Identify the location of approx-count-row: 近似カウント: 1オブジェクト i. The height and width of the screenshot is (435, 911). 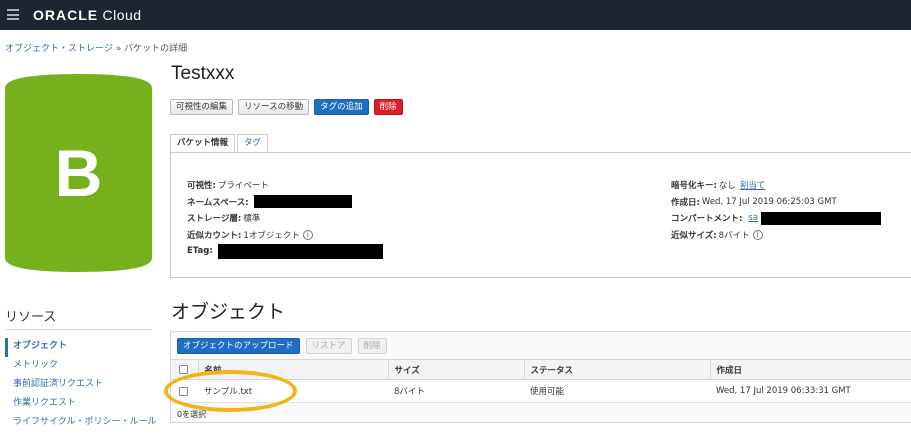
(285, 235).